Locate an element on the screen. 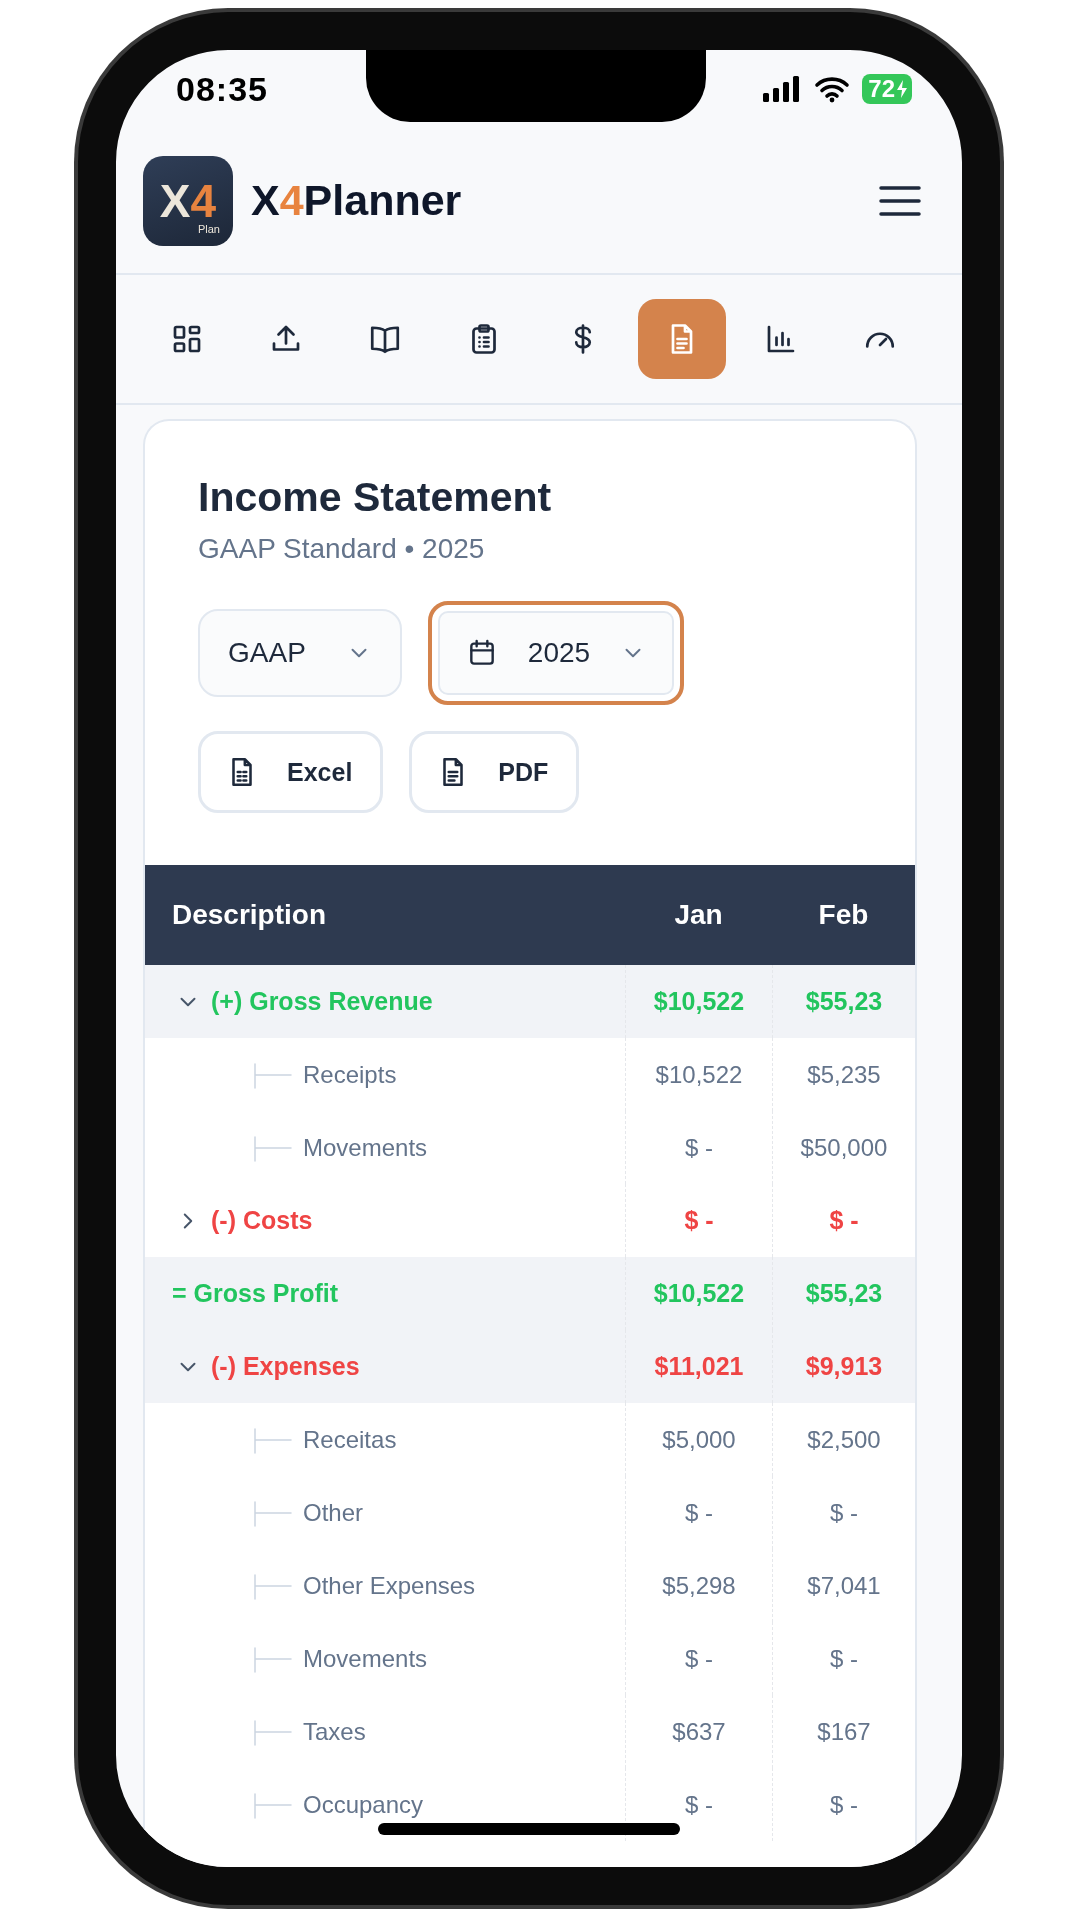  table-cell: $50,000 is located at coordinates (843, 1147).